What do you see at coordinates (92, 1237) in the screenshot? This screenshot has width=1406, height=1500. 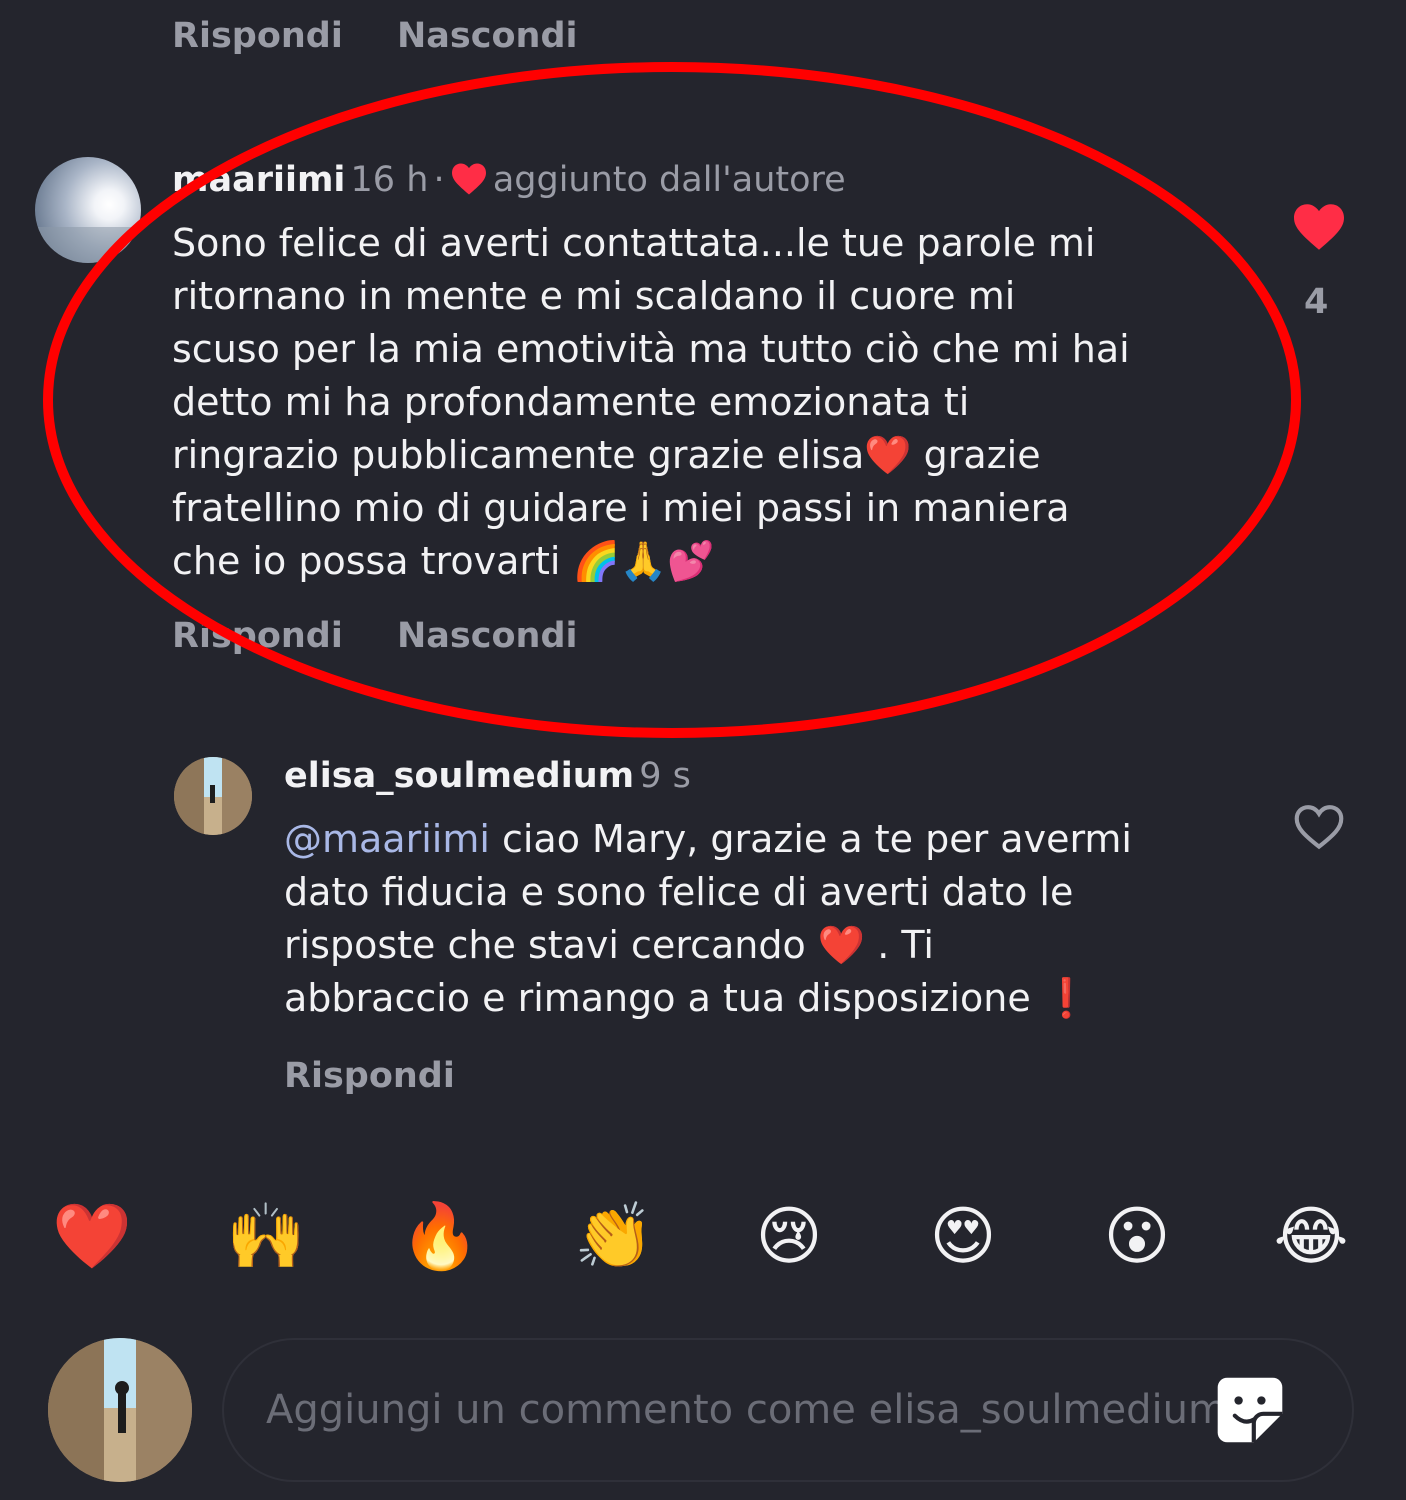 I see `reaction-heart: ❤️` at bounding box center [92, 1237].